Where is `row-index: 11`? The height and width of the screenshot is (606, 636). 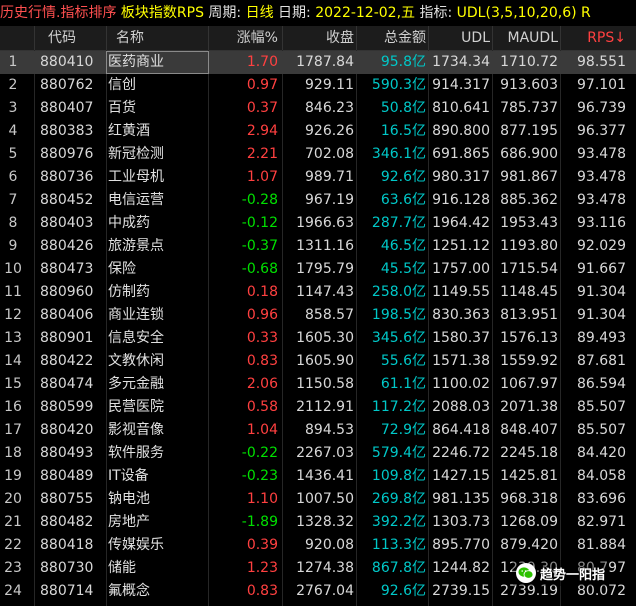
row-index: 11 is located at coordinates (13, 292).